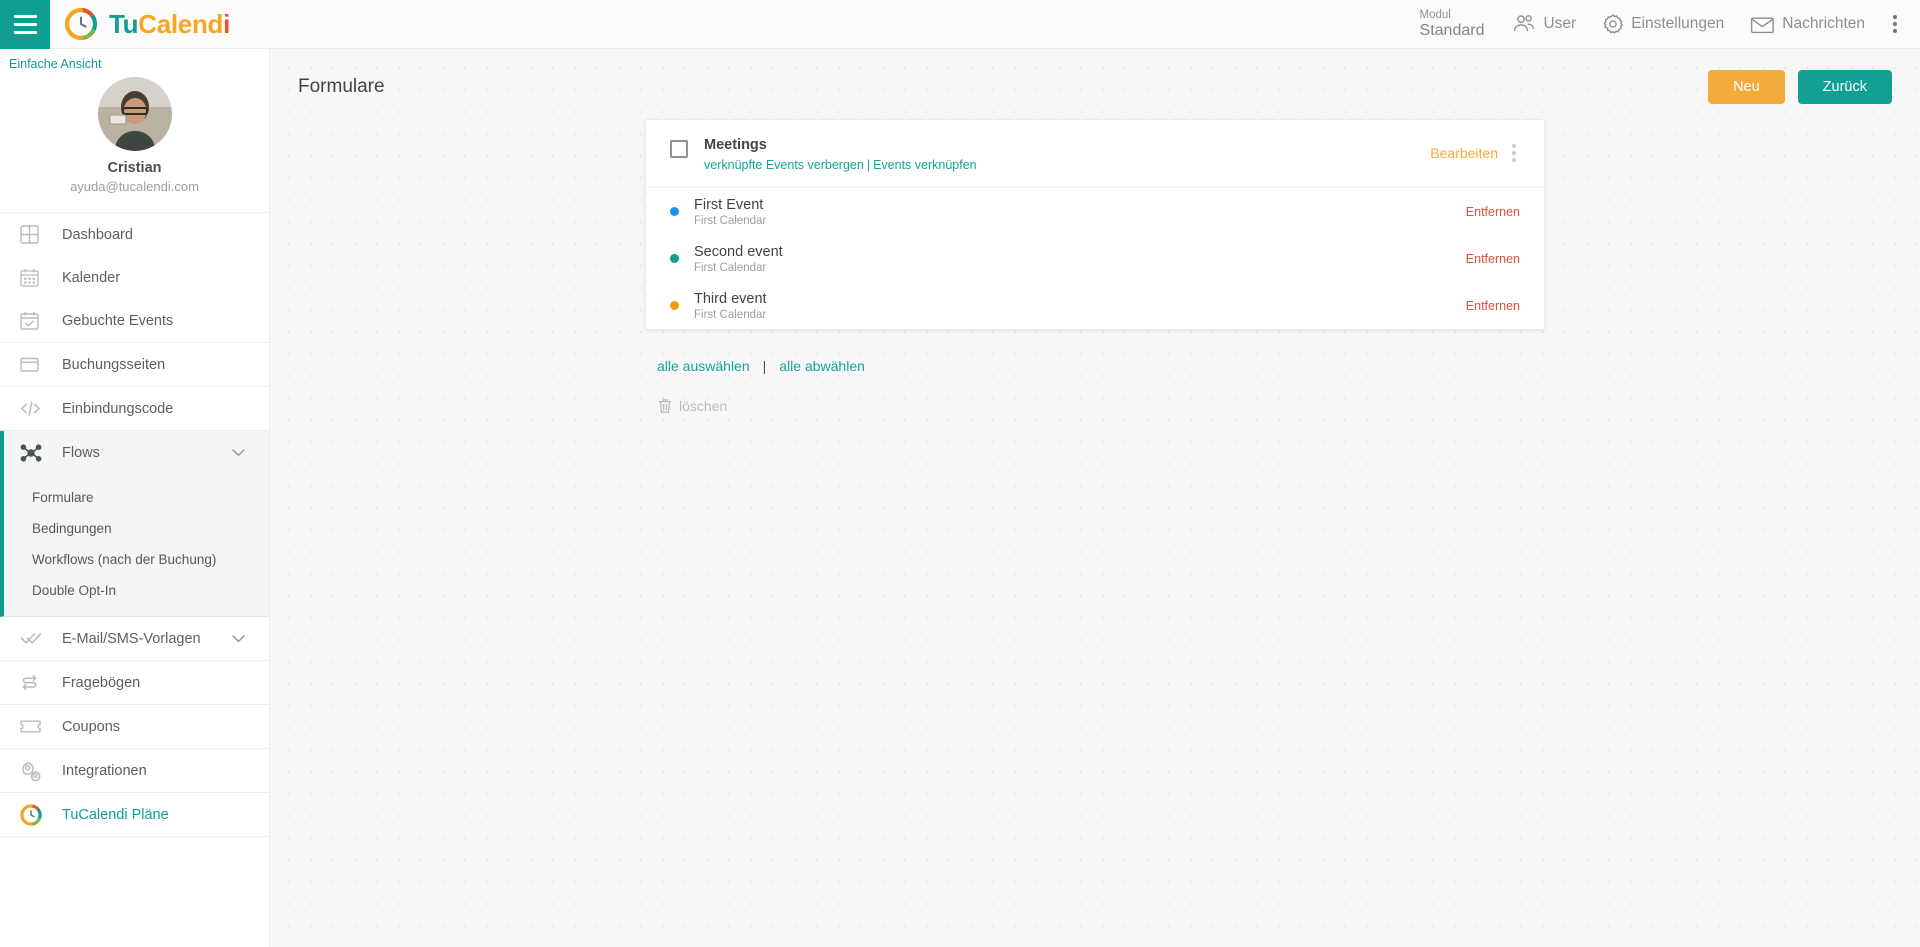 The height and width of the screenshot is (947, 1920). I want to click on nav-group-primary: Dashboard Kalender Gebuchte Events, so click(134, 278).